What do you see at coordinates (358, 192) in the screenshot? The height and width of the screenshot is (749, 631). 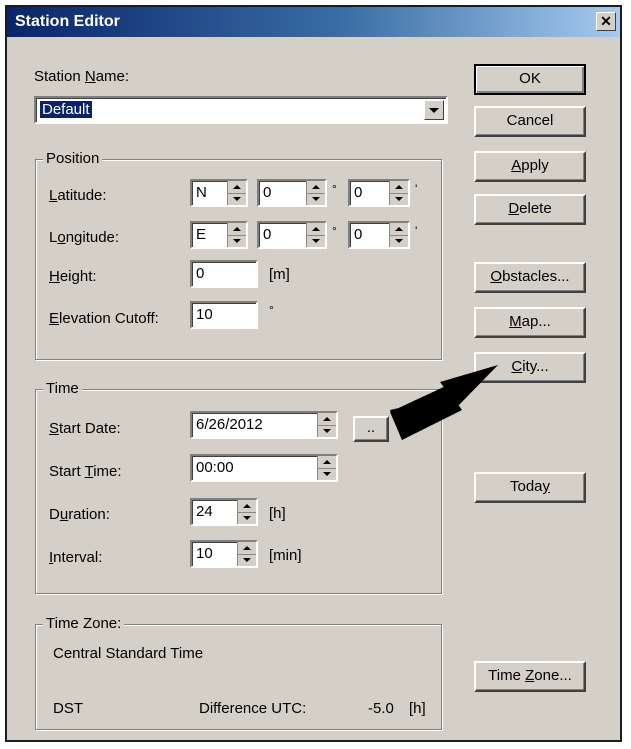 I see `latitude-minutes-value: 0` at bounding box center [358, 192].